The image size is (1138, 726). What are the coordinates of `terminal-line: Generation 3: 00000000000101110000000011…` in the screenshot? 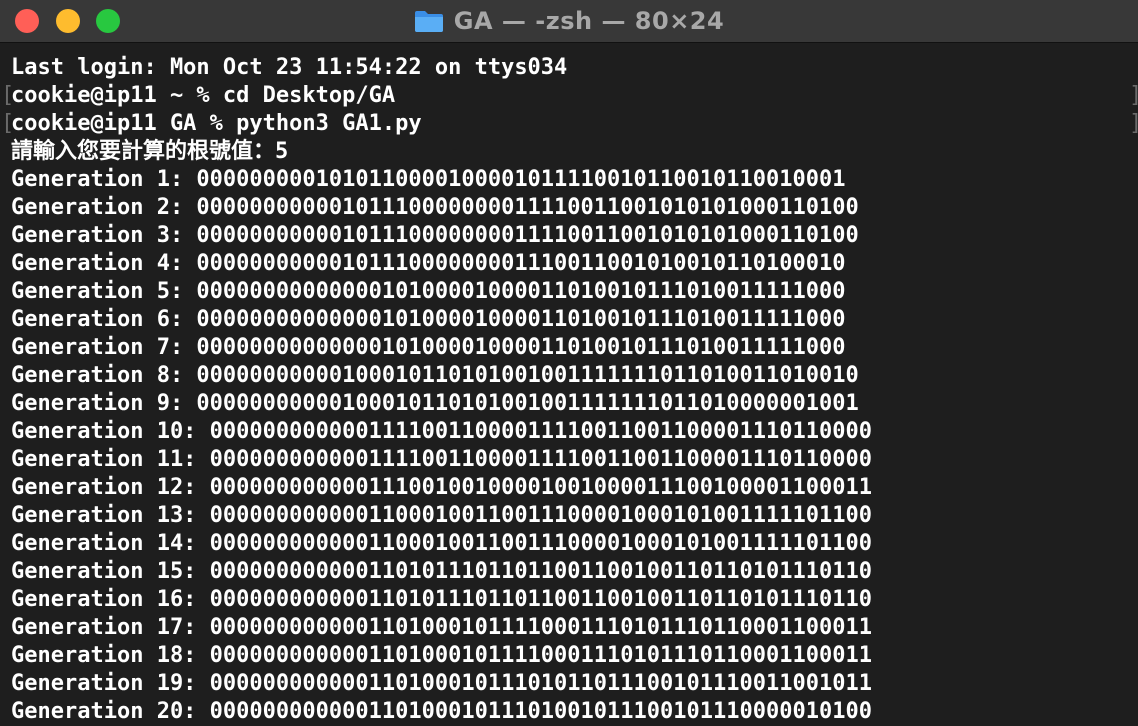 It's located at (435, 235).